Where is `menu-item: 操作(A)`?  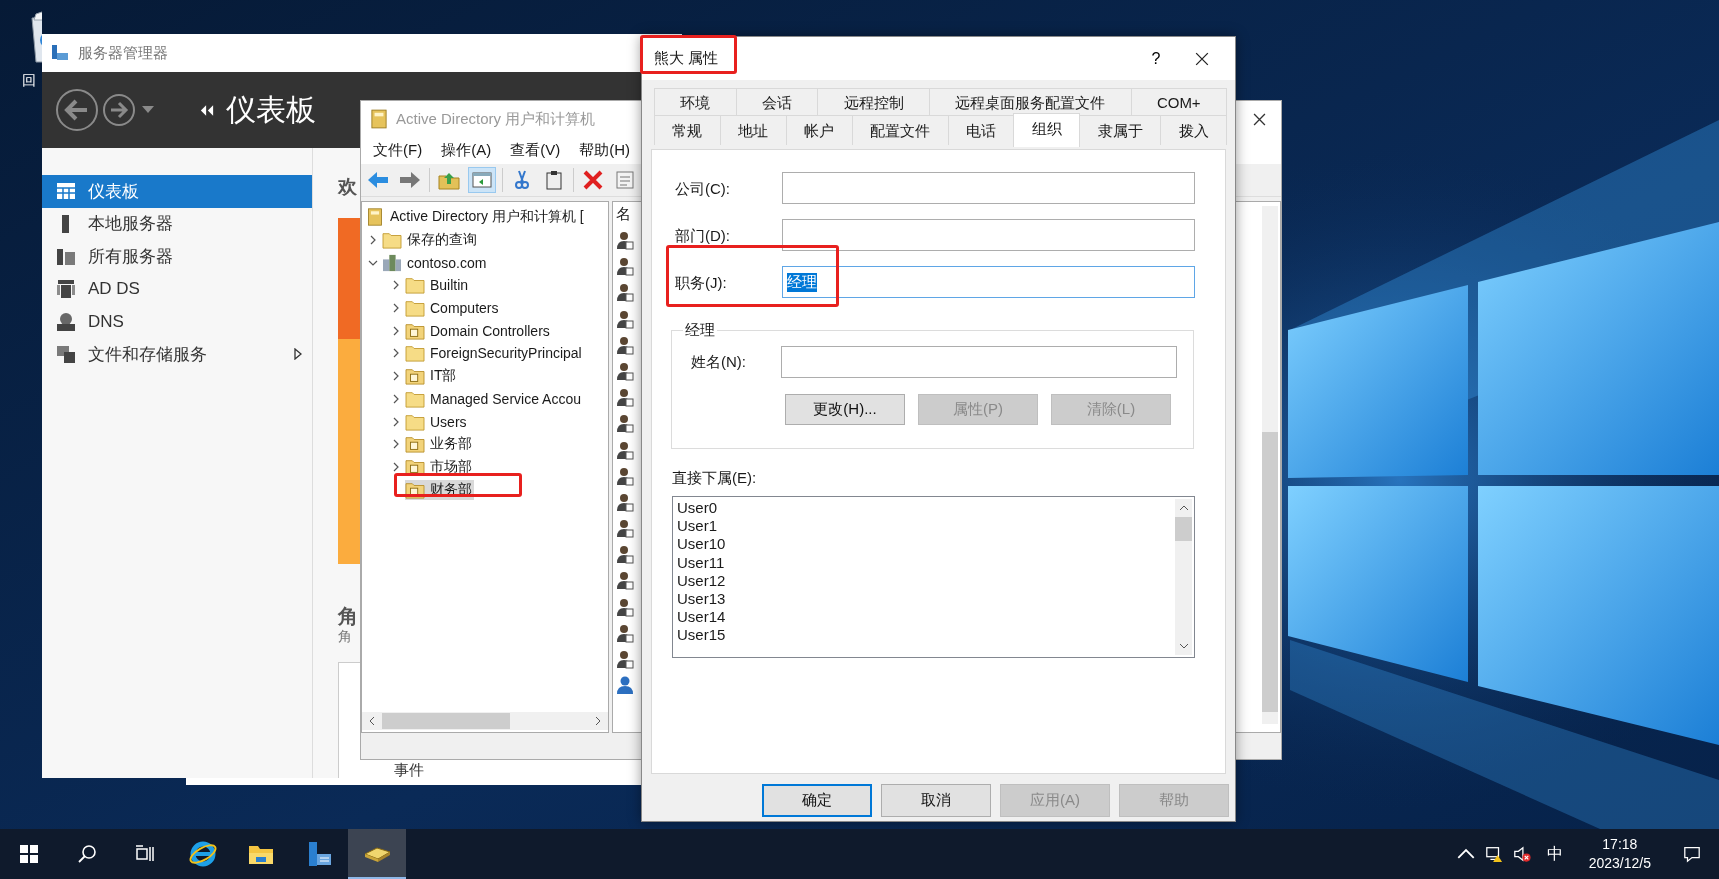 menu-item: 操作(A) is located at coordinates (466, 150).